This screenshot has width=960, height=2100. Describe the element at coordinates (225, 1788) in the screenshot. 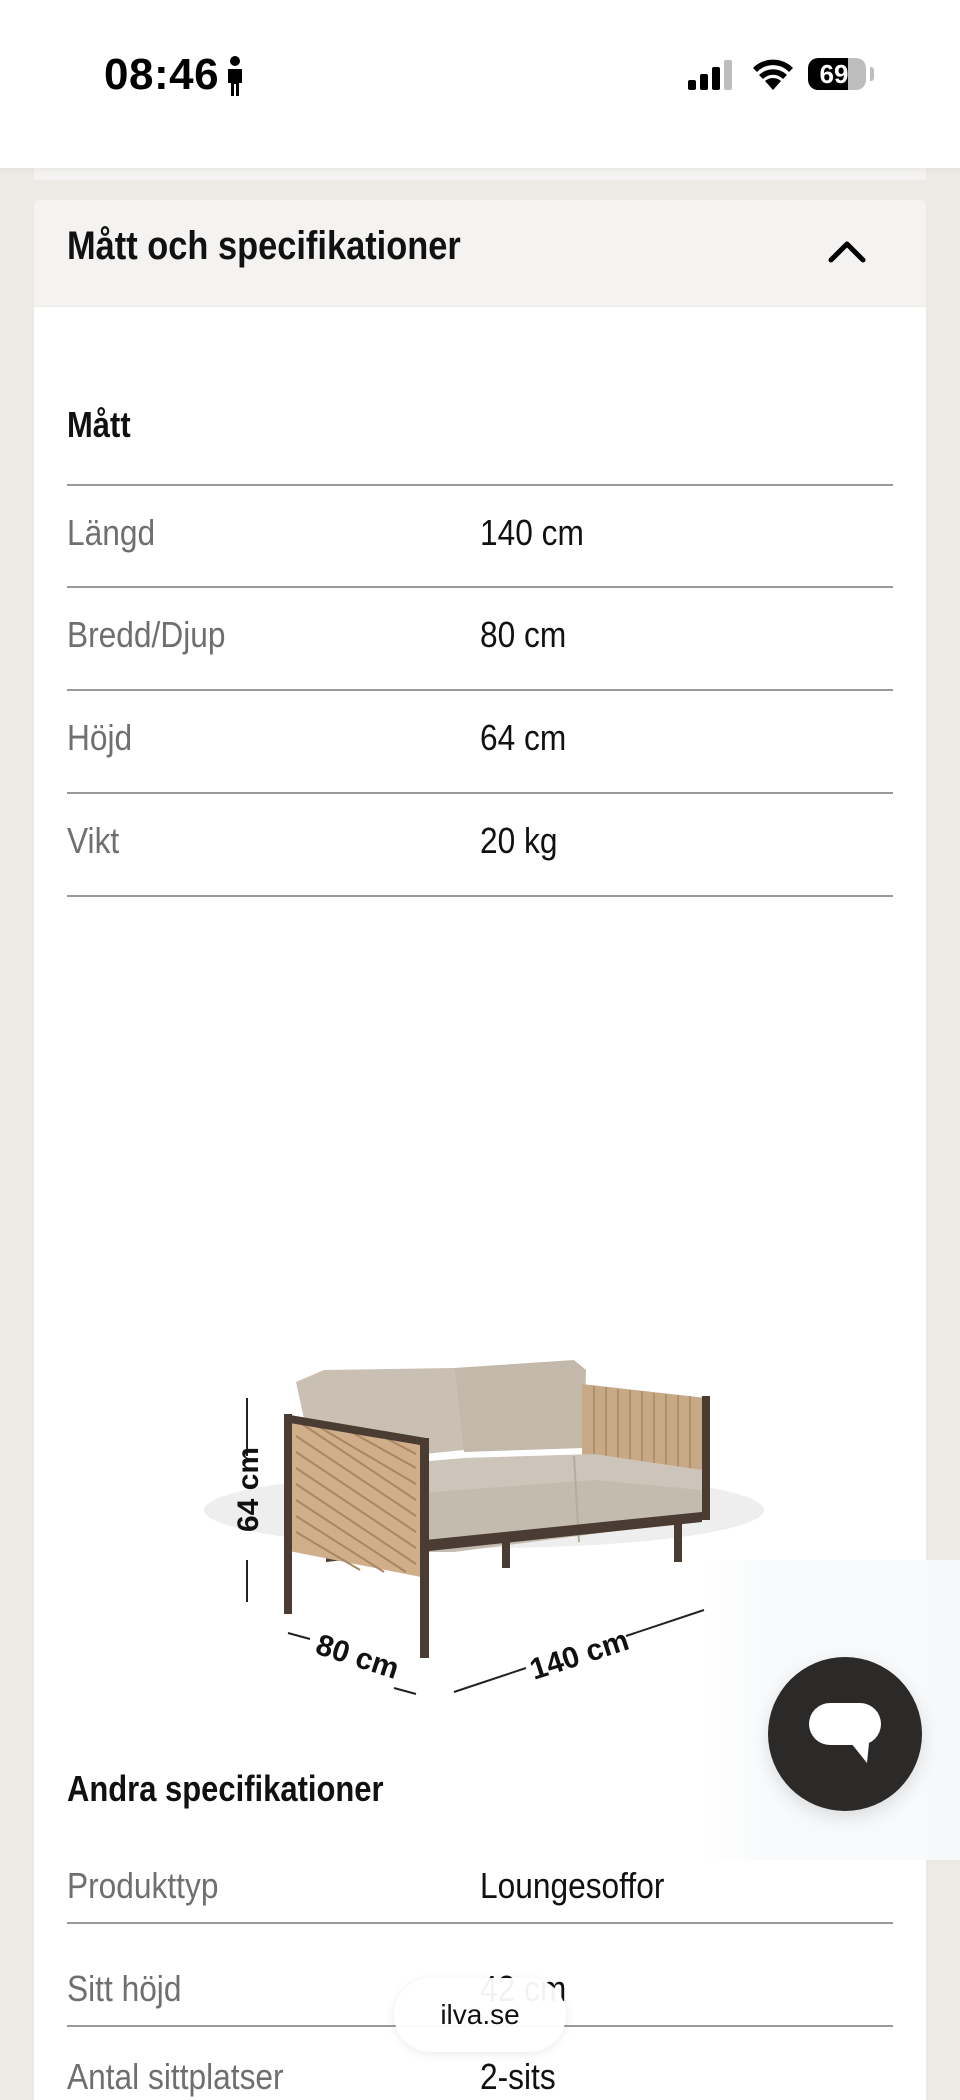

I see `other-specs-heading: Andra specifikationer` at that location.